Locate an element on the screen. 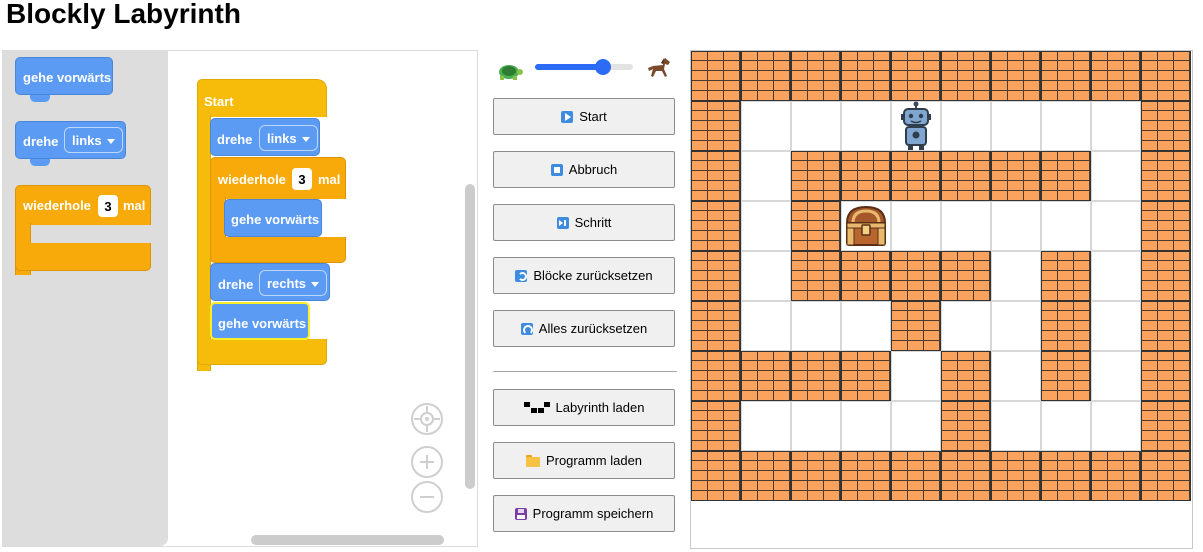 The width and height of the screenshot is (1203, 552). repeat-icon is located at coordinates (526, 328).